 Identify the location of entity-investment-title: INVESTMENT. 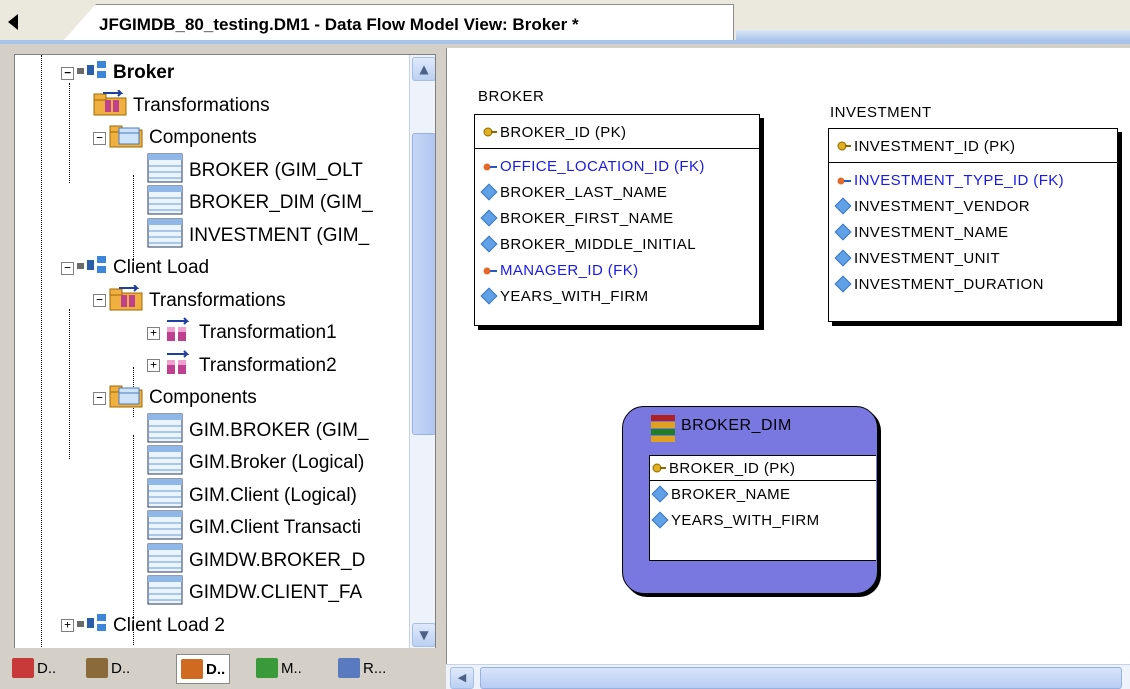
(881, 112).